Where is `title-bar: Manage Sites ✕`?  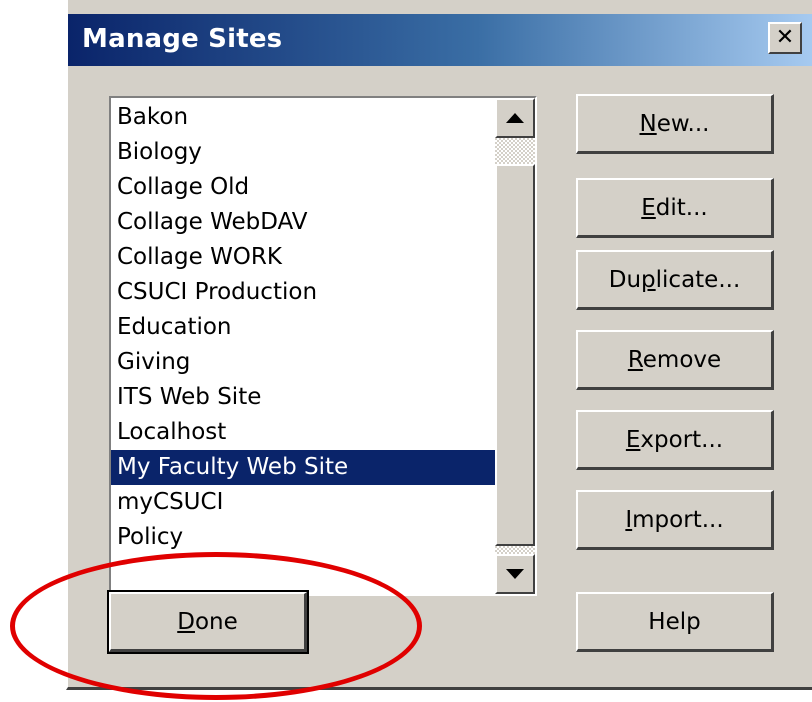
title-bar: Manage Sites ✕ is located at coordinates (440, 40).